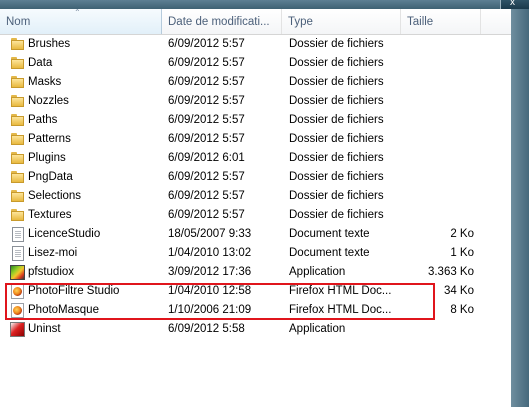 This screenshot has width=529, height=407. What do you see at coordinates (55, 196) in the screenshot?
I see `file-name: Selections` at bounding box center [55, 196].